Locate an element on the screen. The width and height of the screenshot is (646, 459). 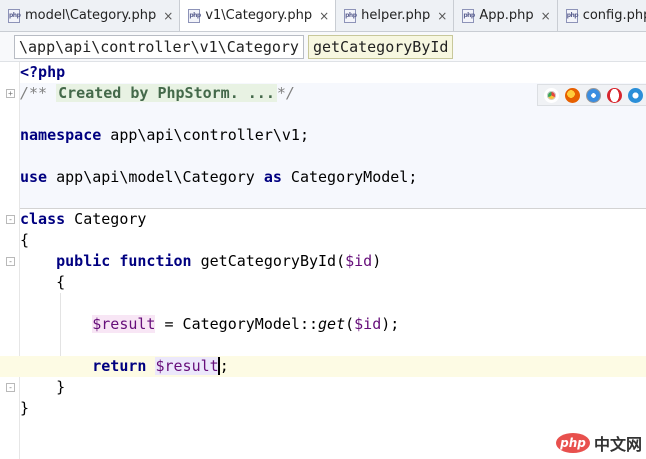
watermark: php 中文网 is located at coordinates (598, 443).